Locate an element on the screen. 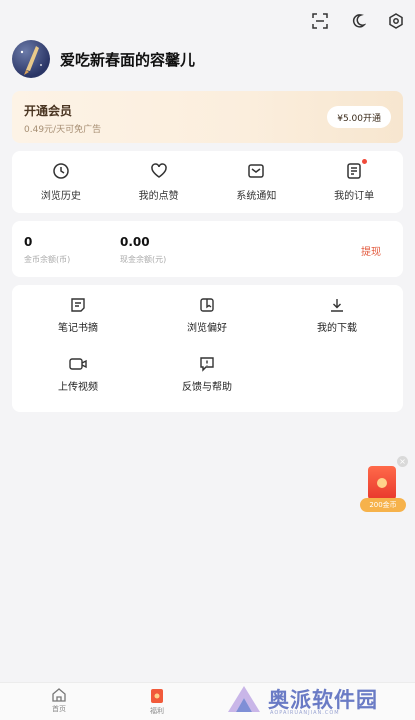  close-icon: × is located at coordinates (402, 461).